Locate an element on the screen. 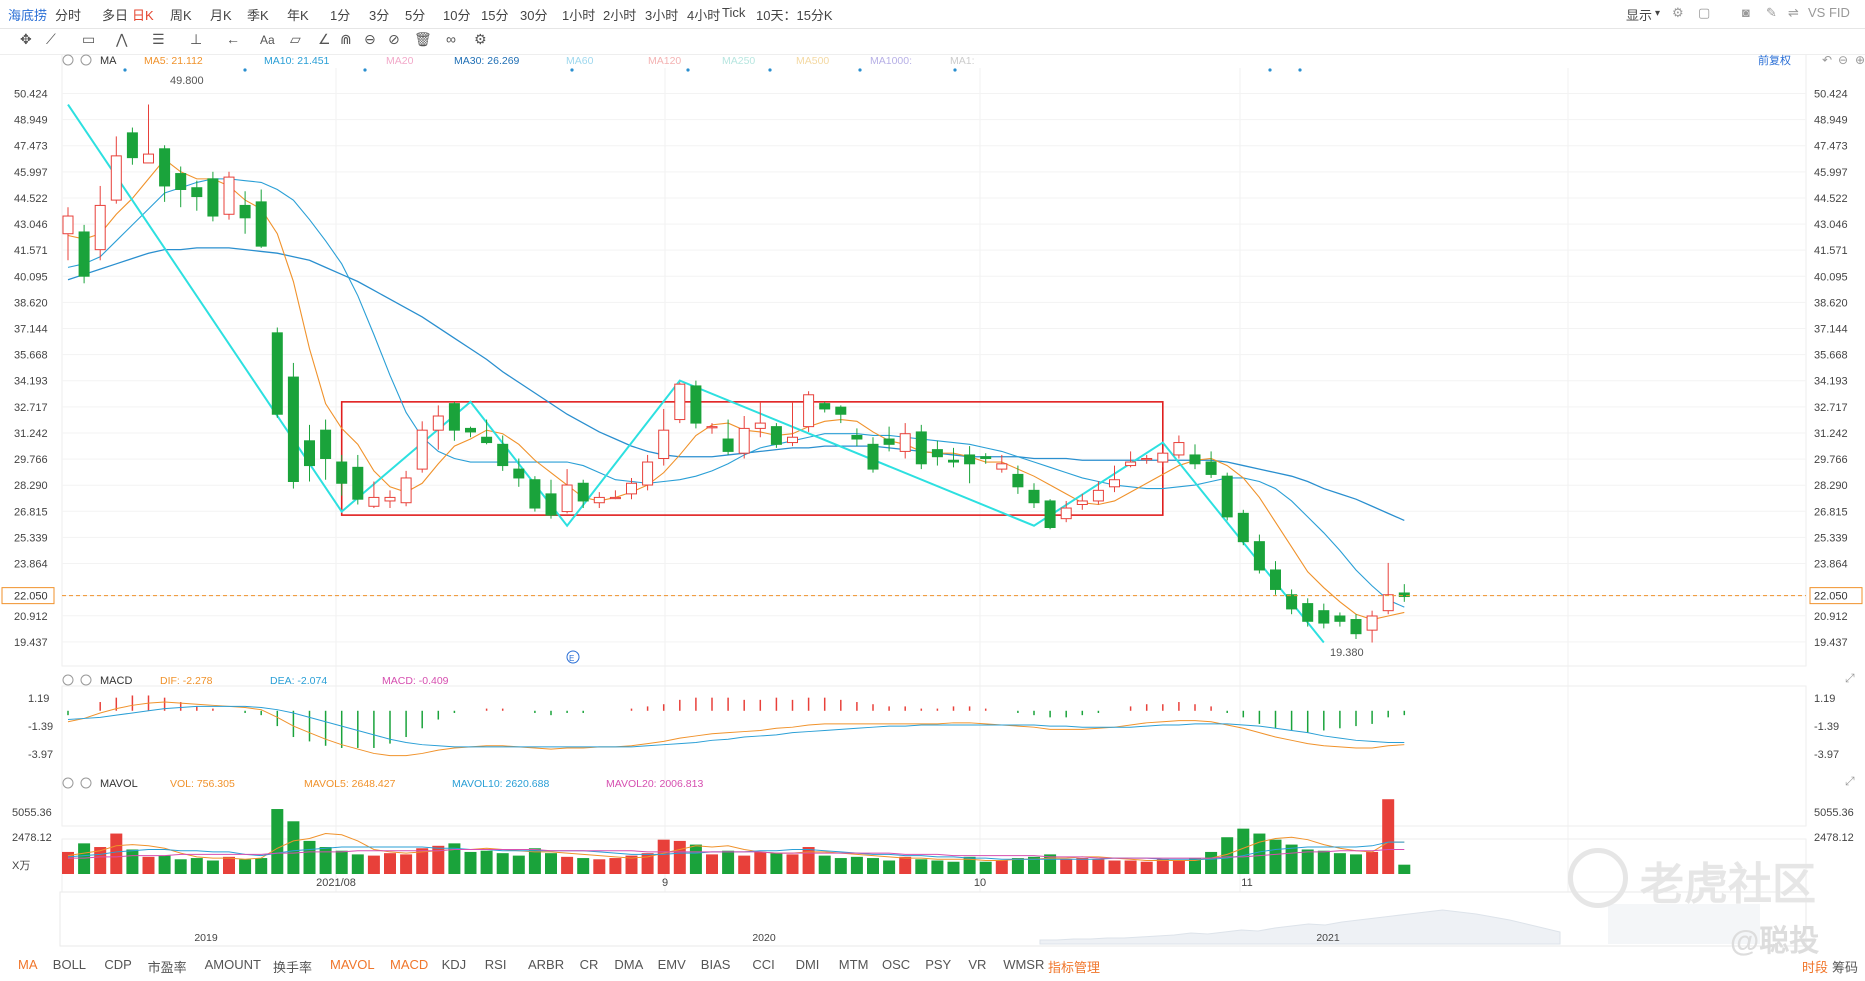  chevron-down-icon: ▾ is located at coordinates (1657, 13).